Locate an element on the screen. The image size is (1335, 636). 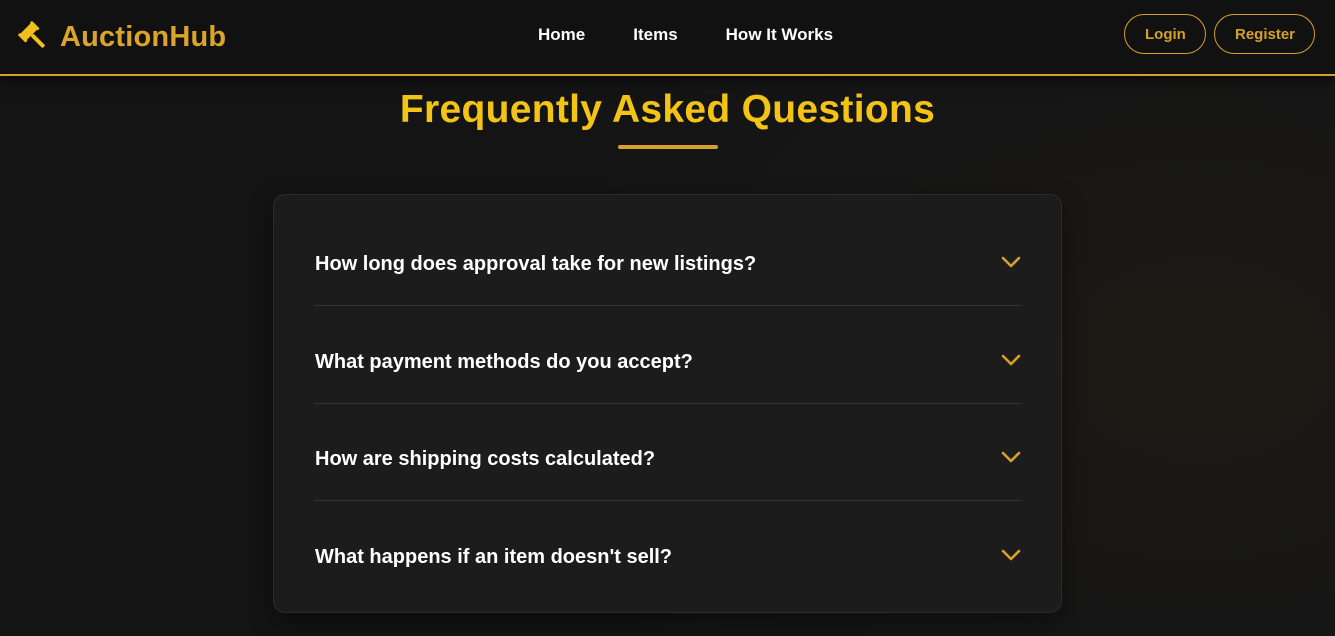
faq-item-payment: What payment methods do you accept? is located at coordinates (667, 355).